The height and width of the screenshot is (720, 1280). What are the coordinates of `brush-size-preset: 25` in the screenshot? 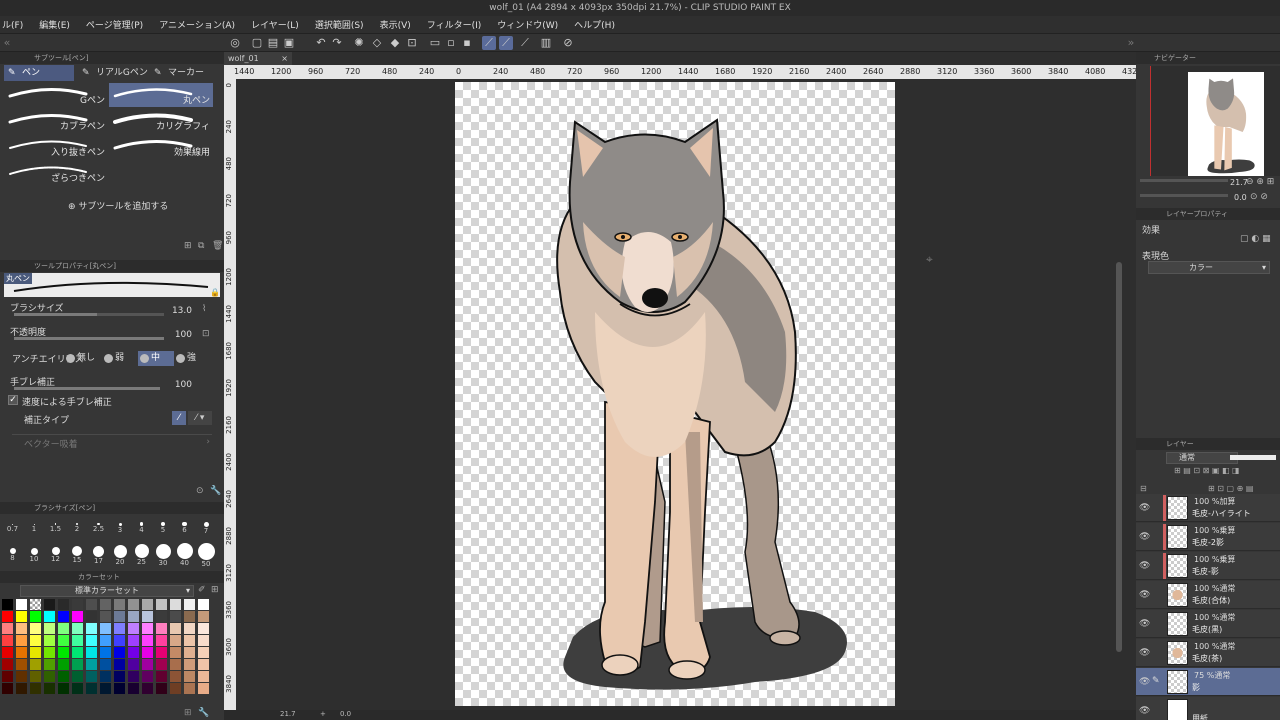 It's located at (141, 554).